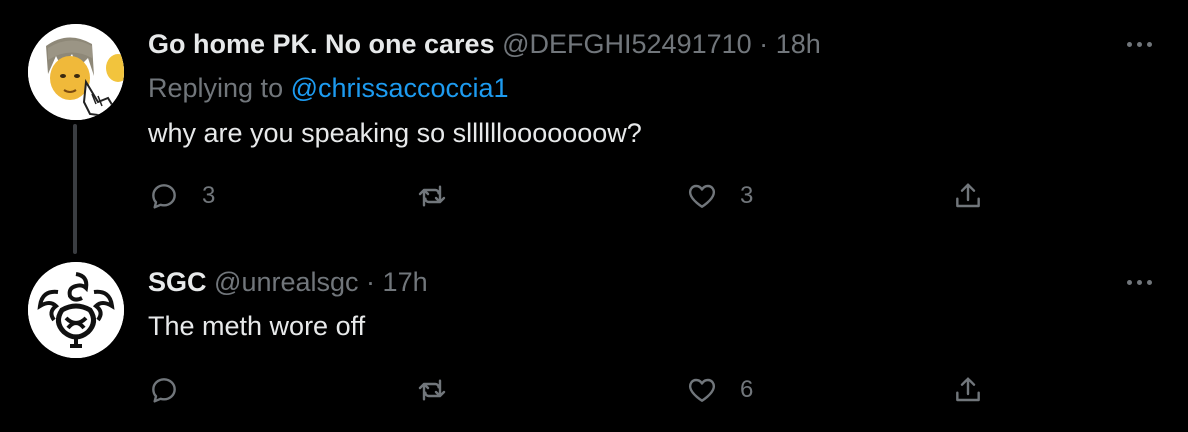 This screenshot has height=432, width=1188. I want to click on display-name: SGC, so click(177, 282).